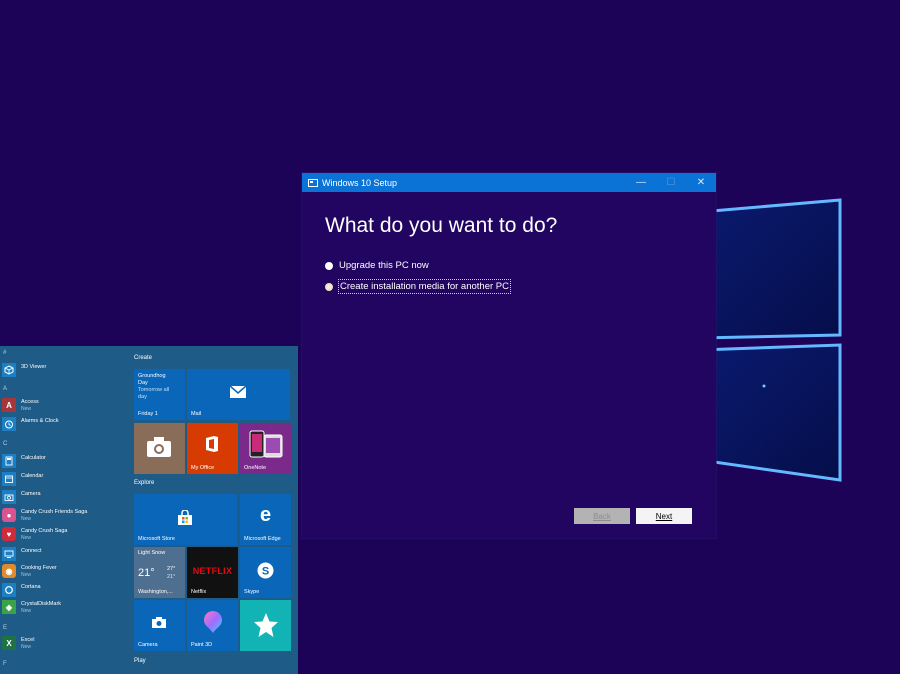 This screenshot has width=900, height=674. Describe the element at coordinates (65, 424) in the screenshot. I see `app-alarms-clock: Alarms & Clock` at that location.